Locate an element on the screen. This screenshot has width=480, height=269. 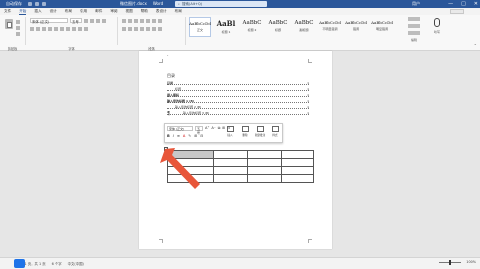
styles-button: 样式 is located at coordinates (275, 134).